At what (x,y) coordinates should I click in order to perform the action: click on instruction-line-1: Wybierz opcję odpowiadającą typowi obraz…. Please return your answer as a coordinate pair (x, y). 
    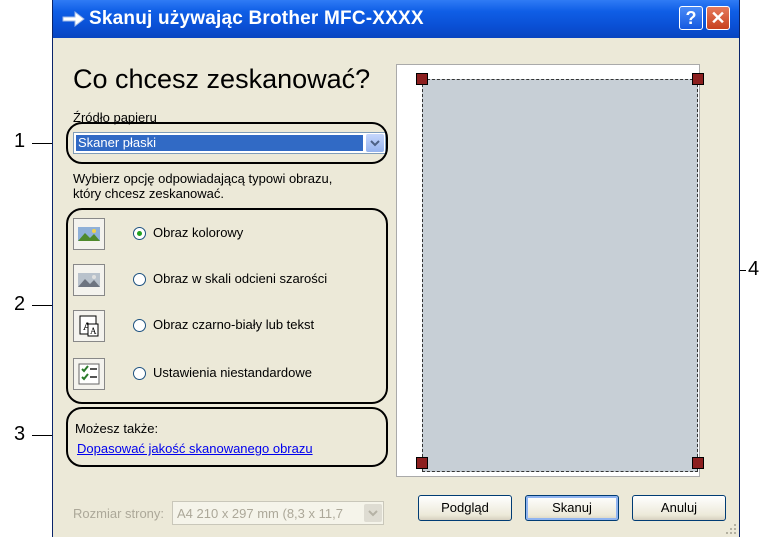
    Looking at the image, I should click on (203, 178).